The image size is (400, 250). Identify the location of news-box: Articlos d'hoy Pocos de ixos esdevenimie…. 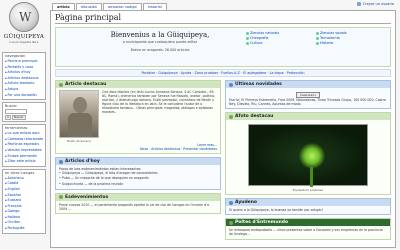
(138, 173).